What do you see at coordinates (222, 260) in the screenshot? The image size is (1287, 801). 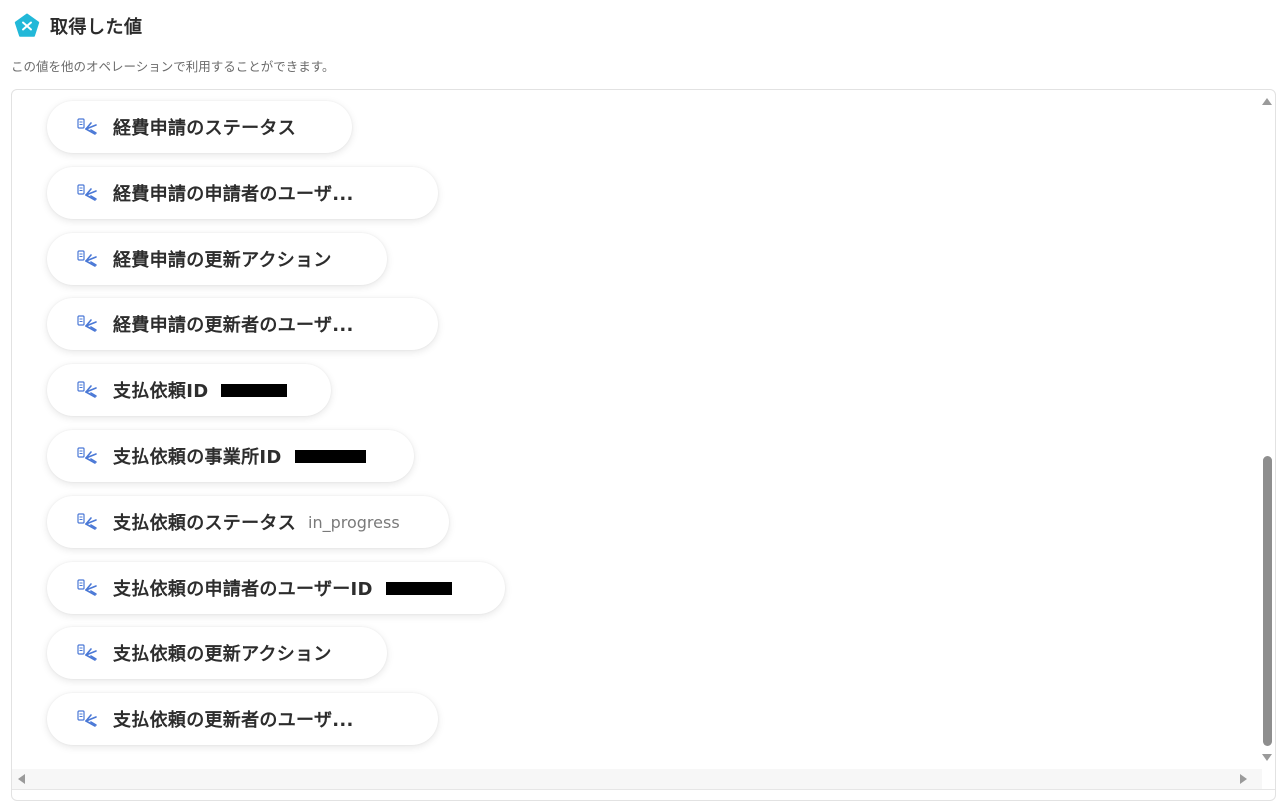 I see `output-value-label: 経費申請の更新アクション` at bounding box center [222, 260].